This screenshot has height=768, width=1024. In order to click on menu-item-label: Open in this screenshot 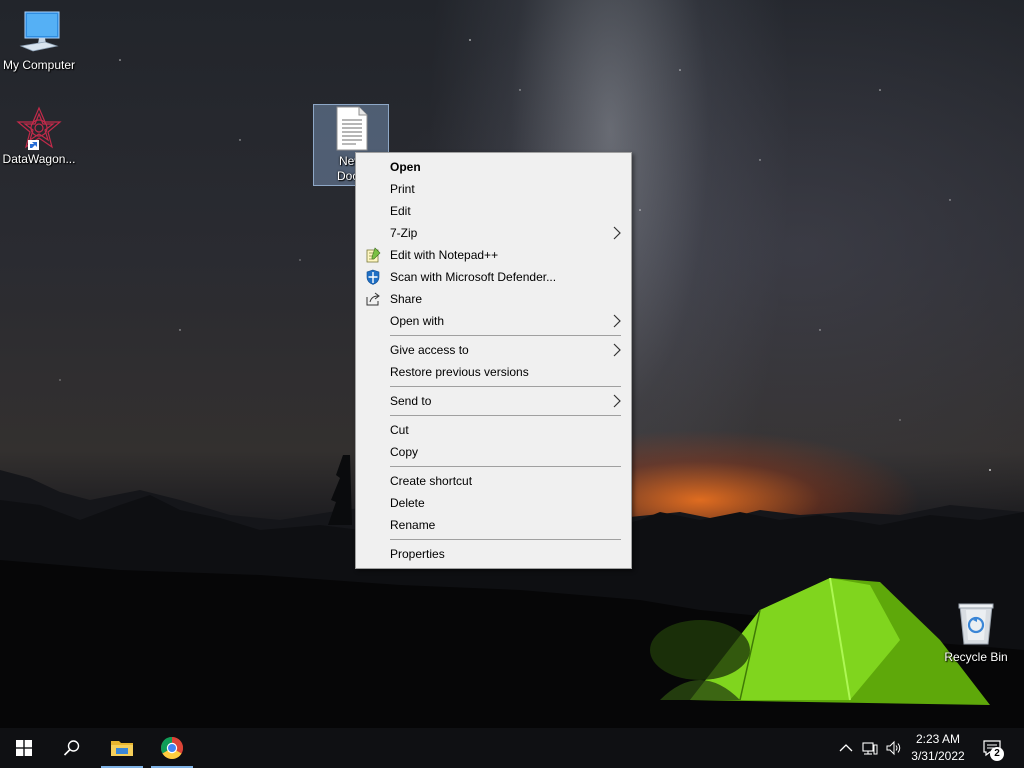, I will do `click(405, 167)`.